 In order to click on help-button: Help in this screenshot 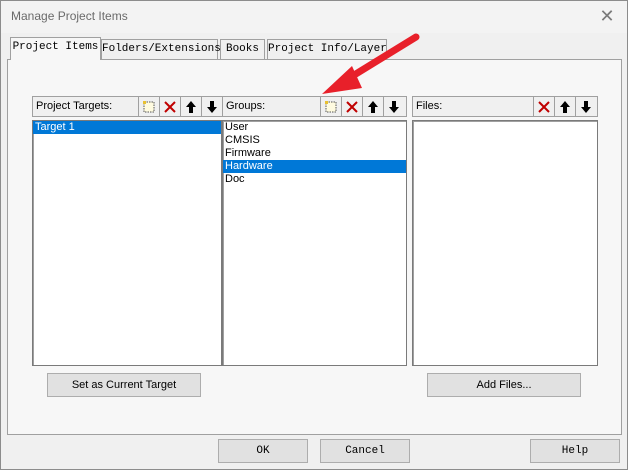, I will do `click(575, 451)`.